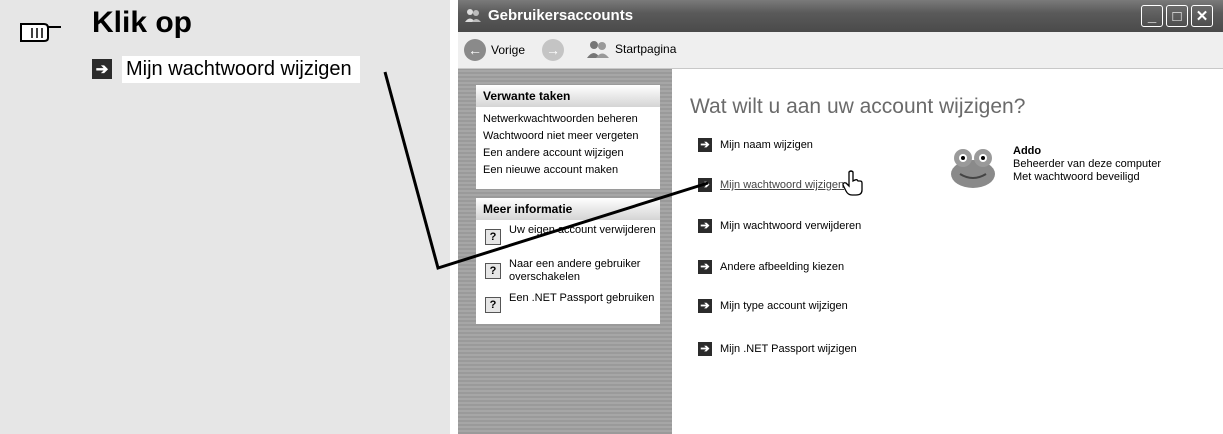  What do you see at coordinates (568, 237) in the screenshot?
I see `info-link: ? Uw eigen account verwijderen` at bounding box center [568, 237].